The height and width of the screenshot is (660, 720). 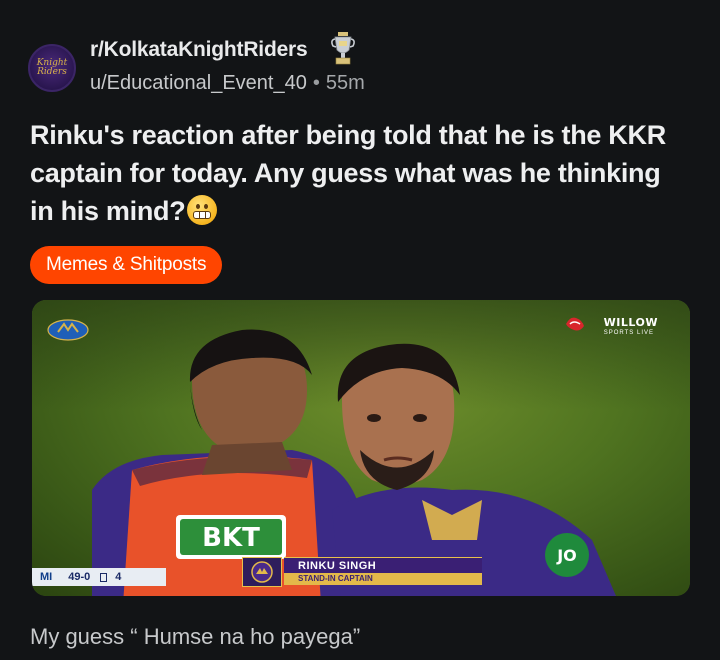 What do you see at coordinates (46, 577) in the screenshot?
I see `score-team: MI` at bounding box center [46, 577].